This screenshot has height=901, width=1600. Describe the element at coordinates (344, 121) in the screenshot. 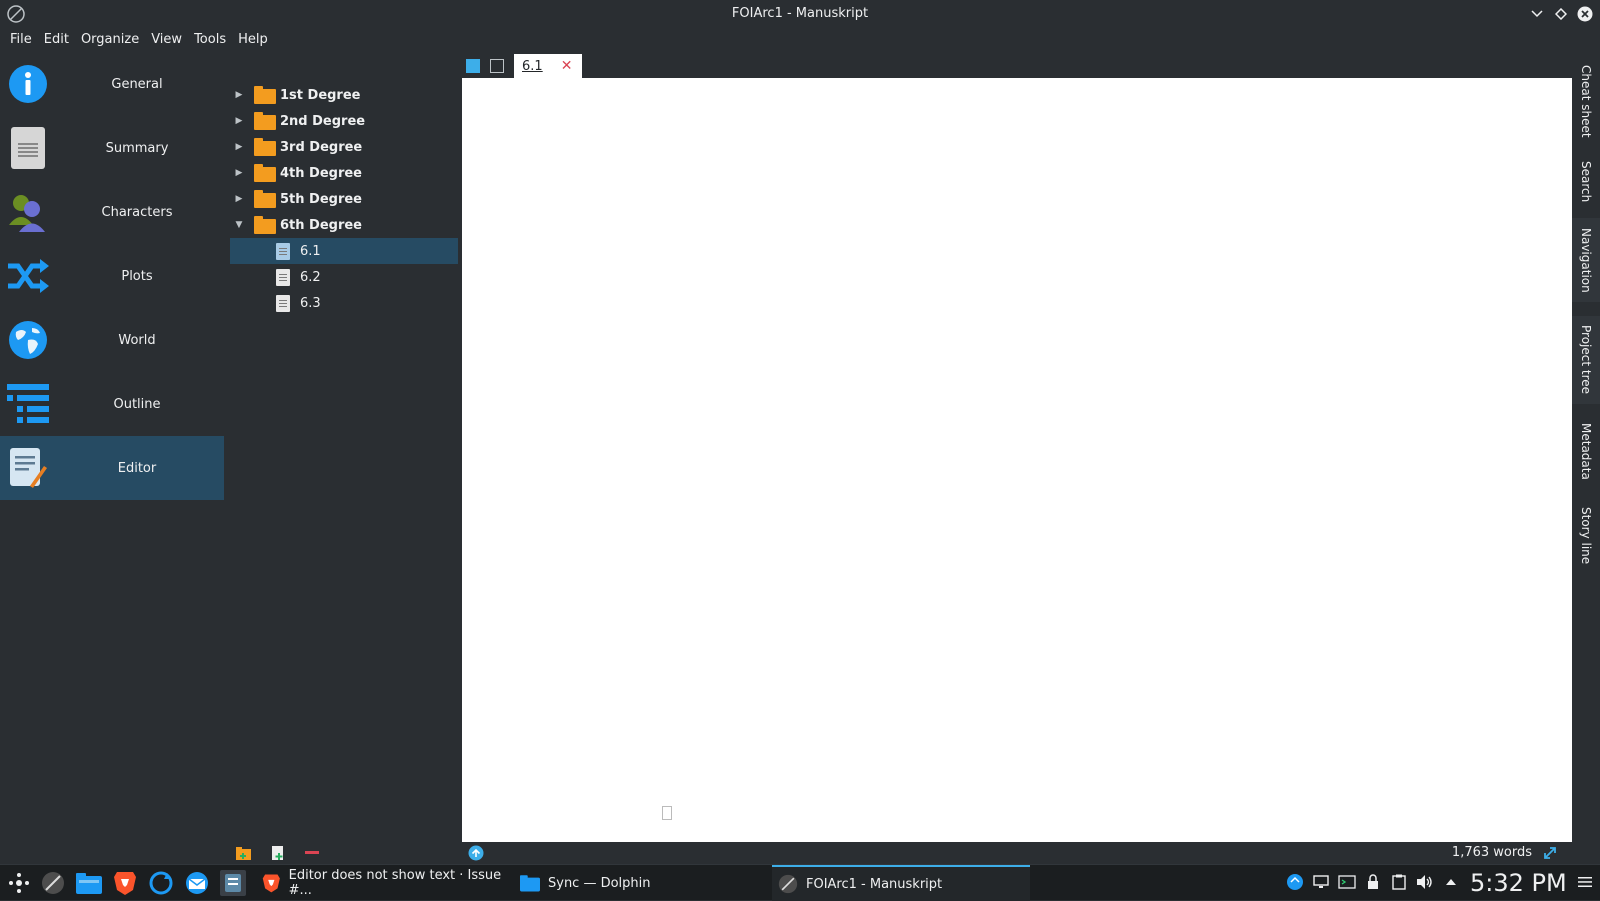

I see `tree-folder-row: ▶ 2nd Degree` at that location.